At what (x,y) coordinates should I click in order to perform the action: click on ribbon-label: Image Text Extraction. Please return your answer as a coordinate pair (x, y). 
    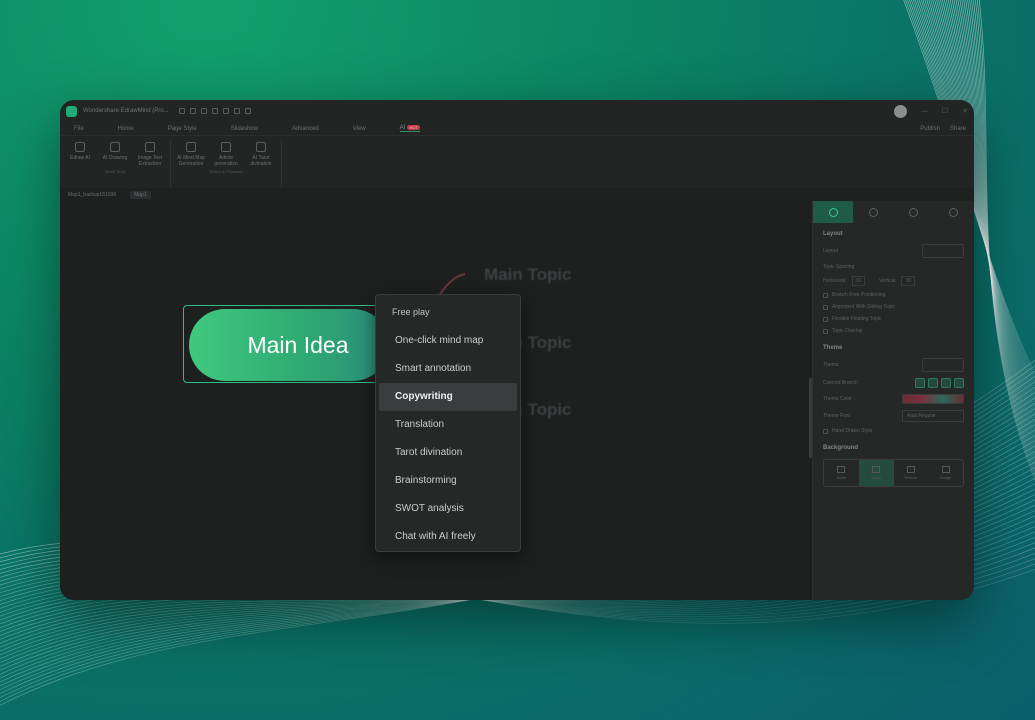
    Looking at the image, I should click on (150, 161).